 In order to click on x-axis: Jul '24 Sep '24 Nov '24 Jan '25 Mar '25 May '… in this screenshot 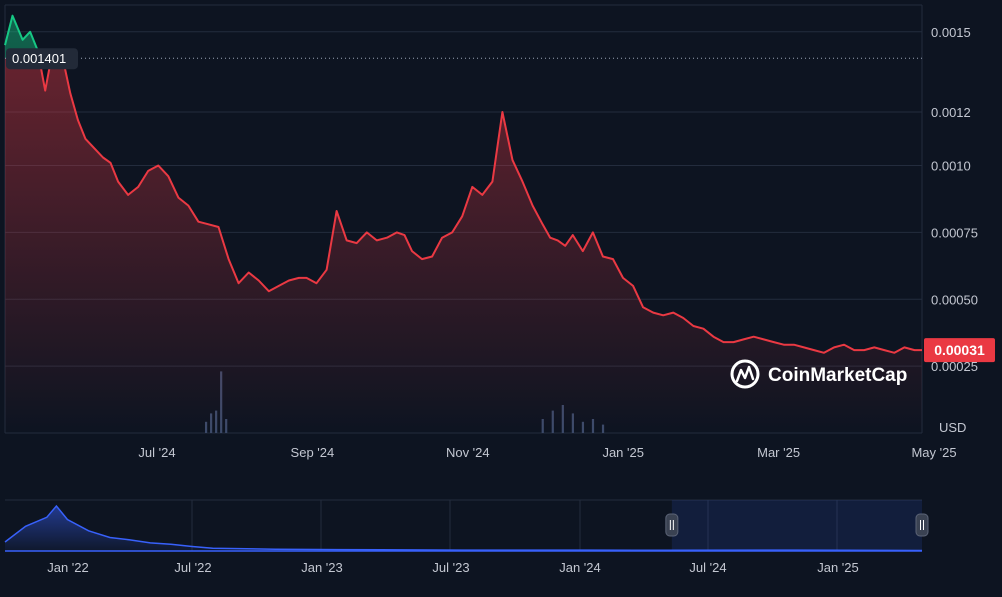, I will do `click(547, 452)`.